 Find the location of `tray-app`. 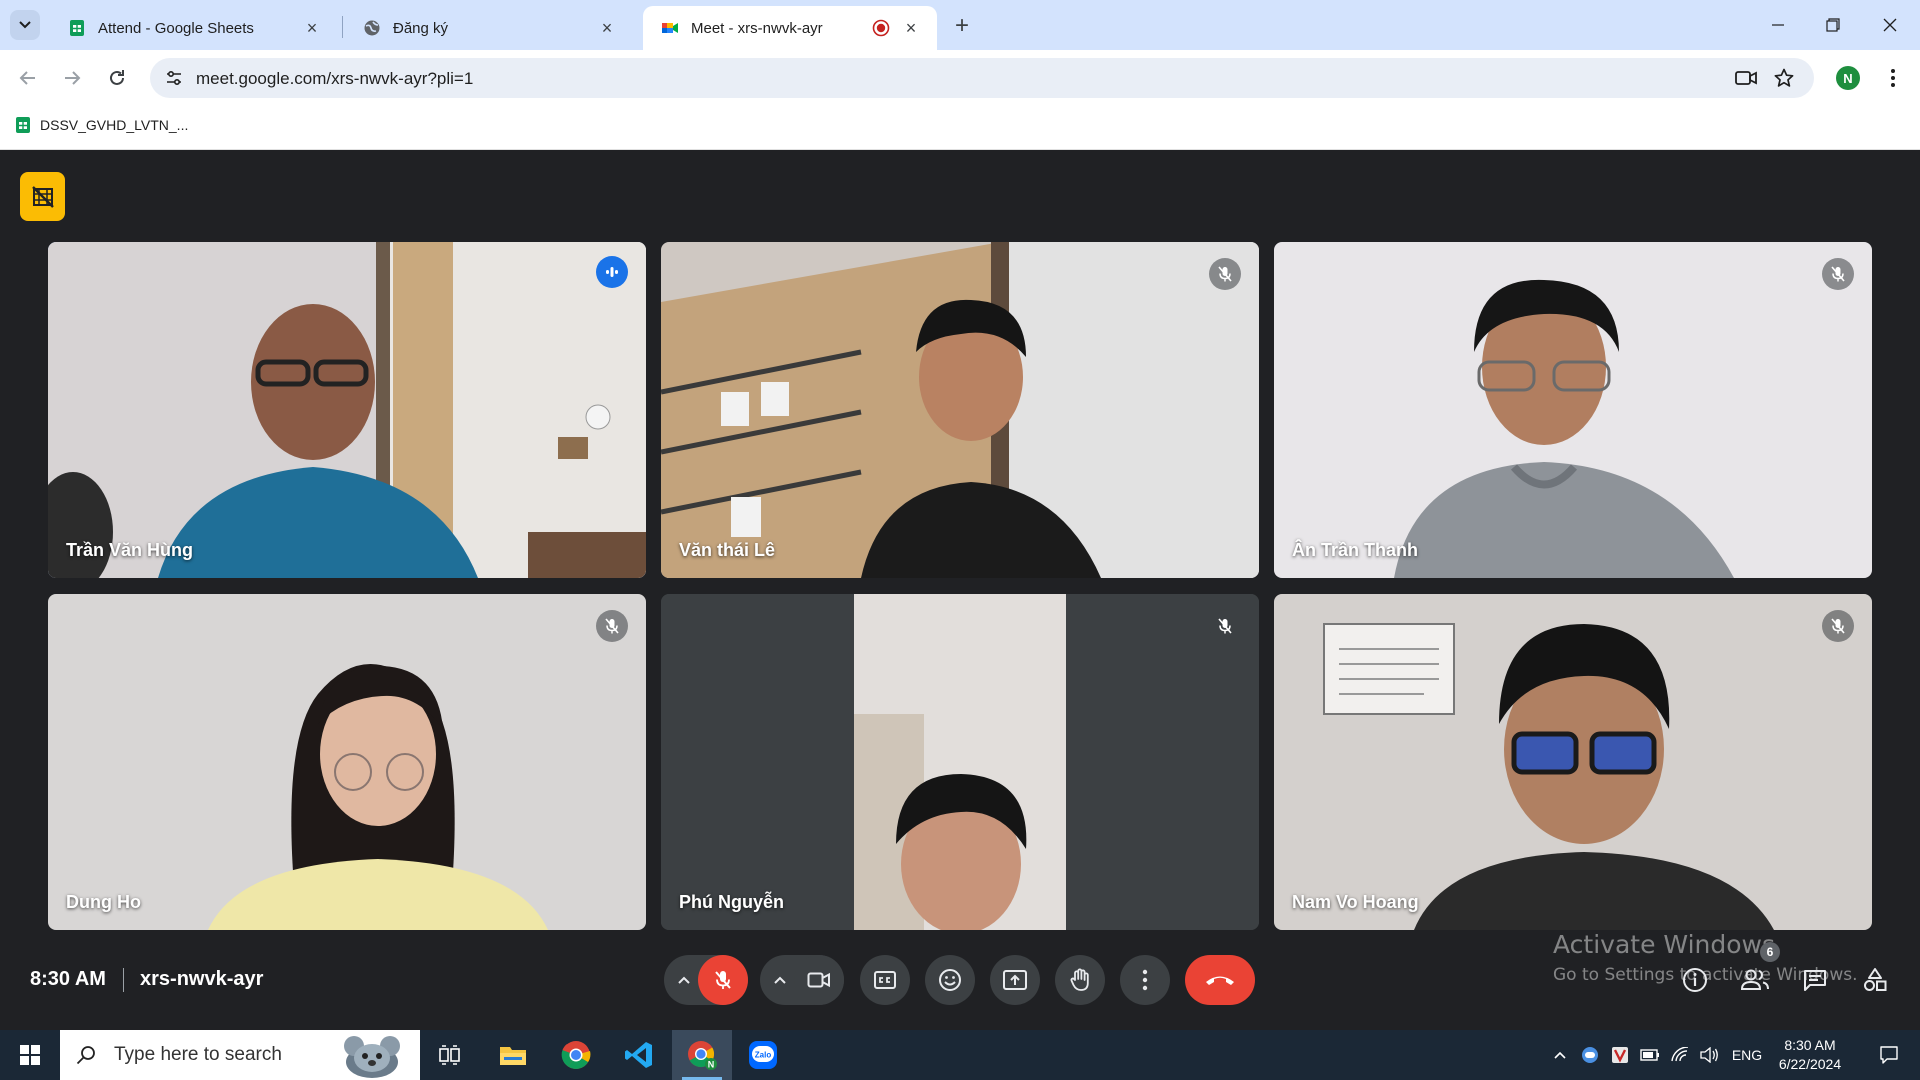

tray-app is located at coordinates (1620, 1055).